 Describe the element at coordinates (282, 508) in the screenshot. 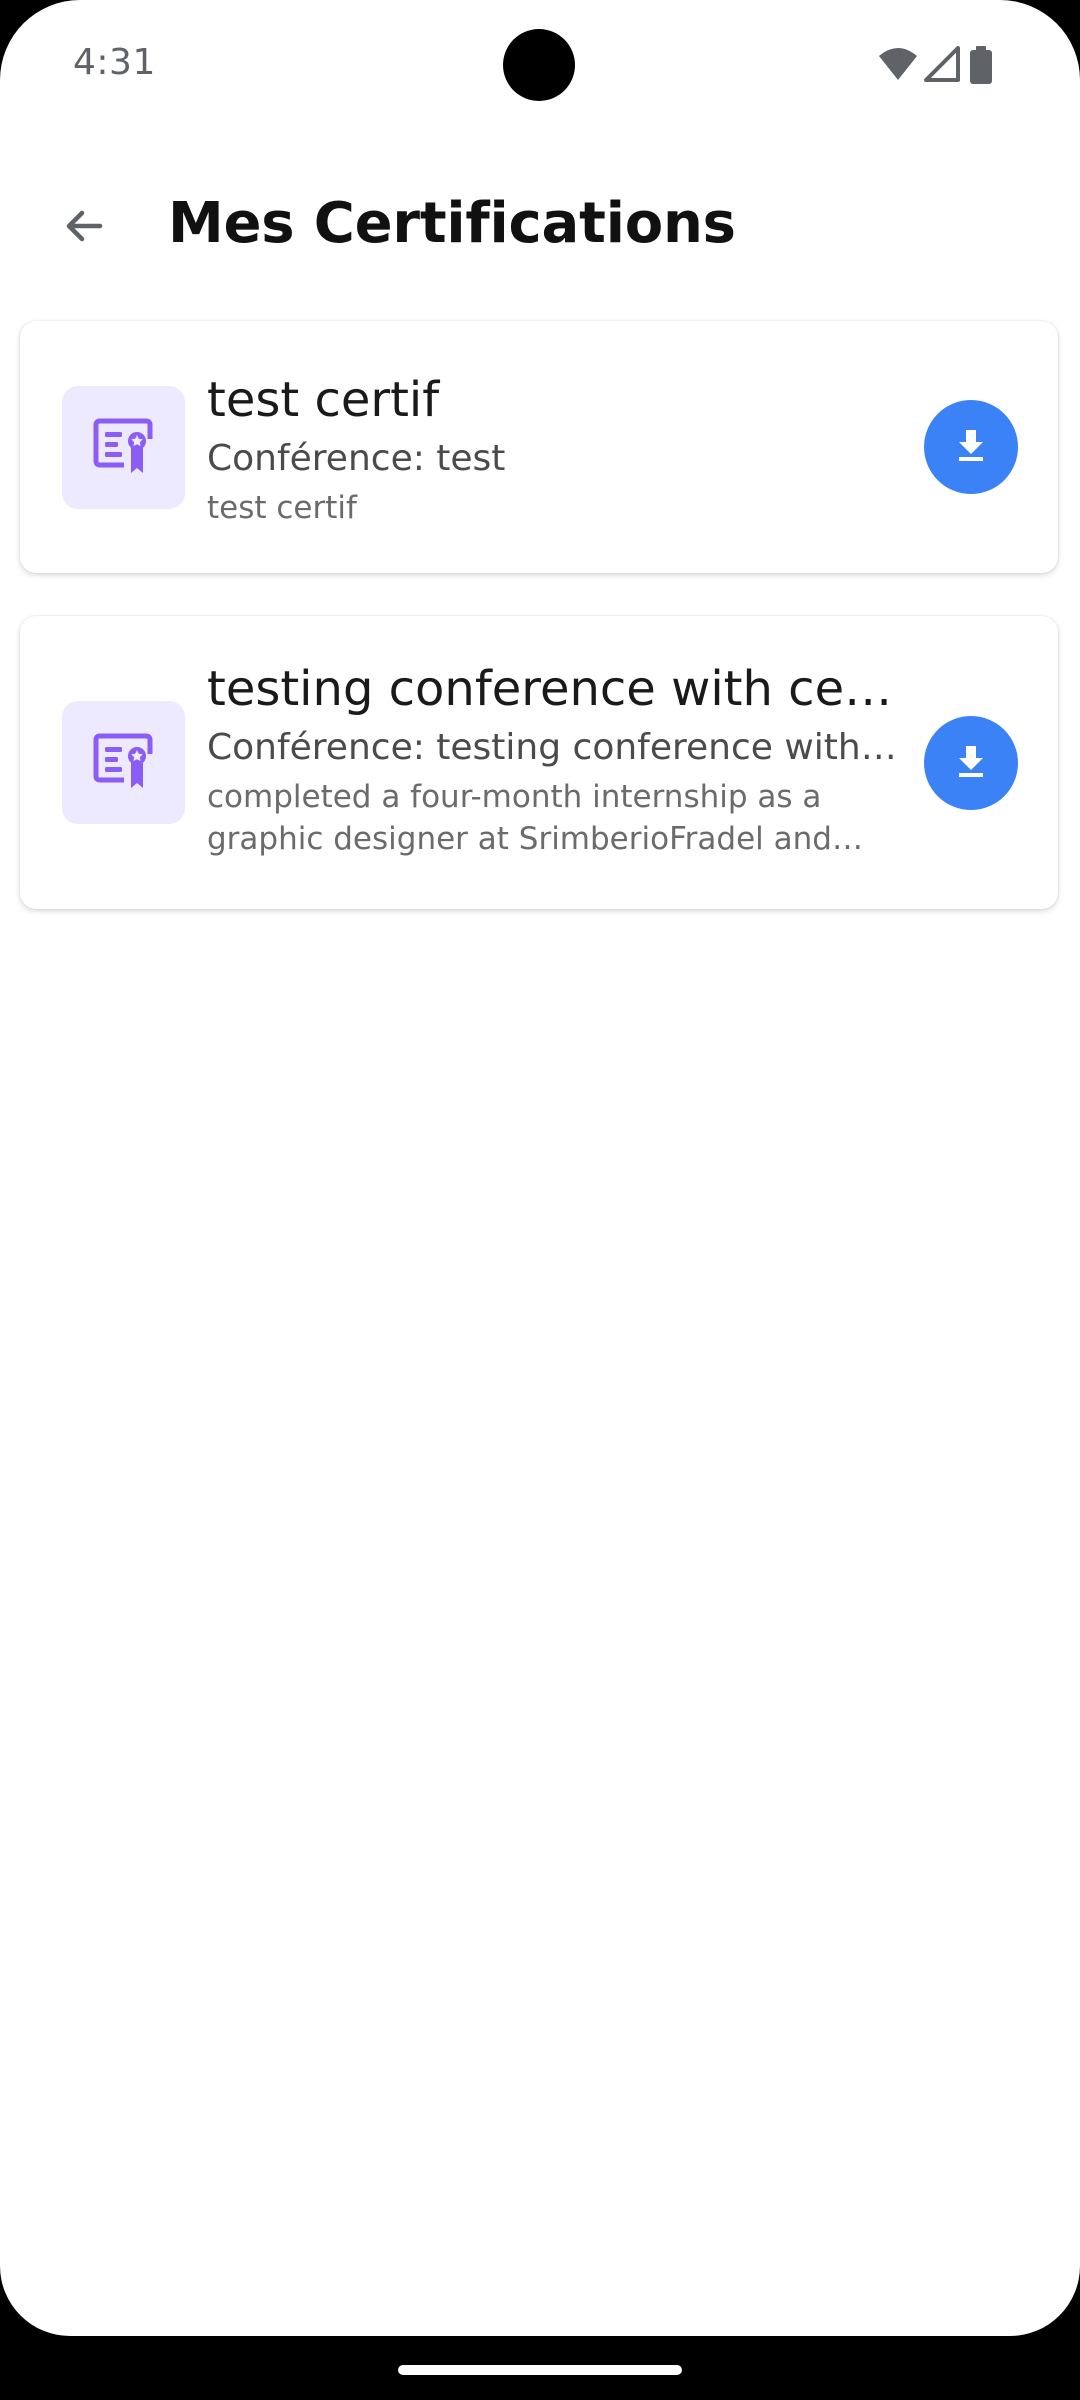

I see `certification-description: test certif` at that location.